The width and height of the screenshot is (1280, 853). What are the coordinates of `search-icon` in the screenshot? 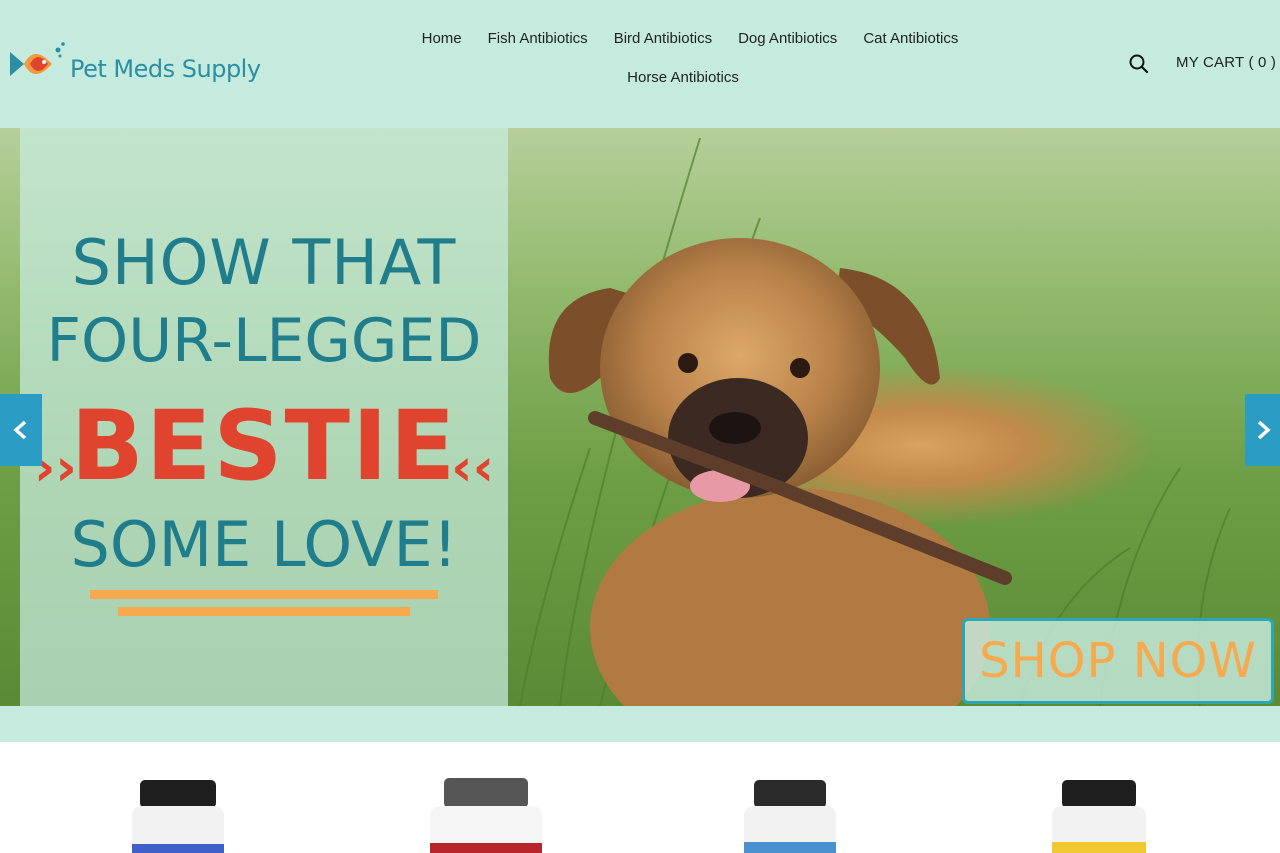 It's located at (1139, 64).